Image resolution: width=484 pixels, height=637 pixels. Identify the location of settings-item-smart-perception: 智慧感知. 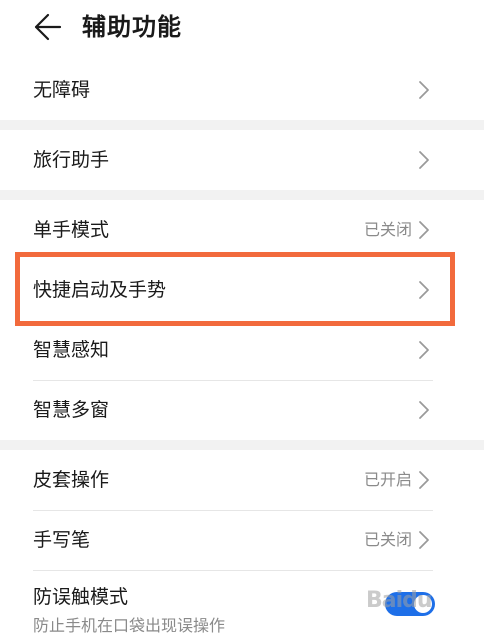
(242, 350).